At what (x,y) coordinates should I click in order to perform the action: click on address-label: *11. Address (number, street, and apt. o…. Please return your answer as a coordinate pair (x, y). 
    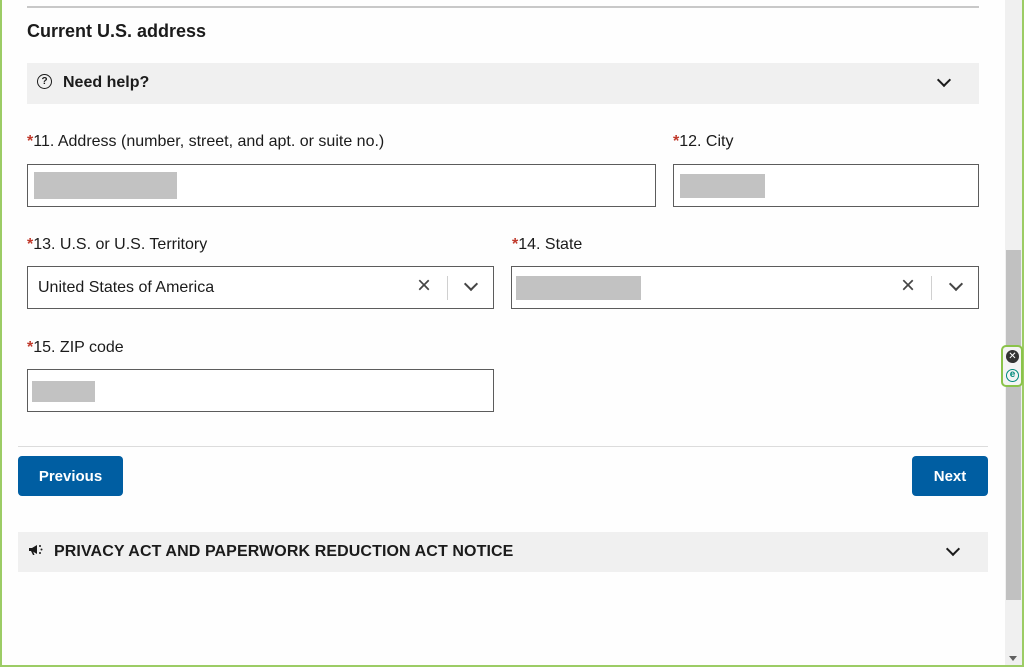
    Looking at the image, I should click on (206, 141).